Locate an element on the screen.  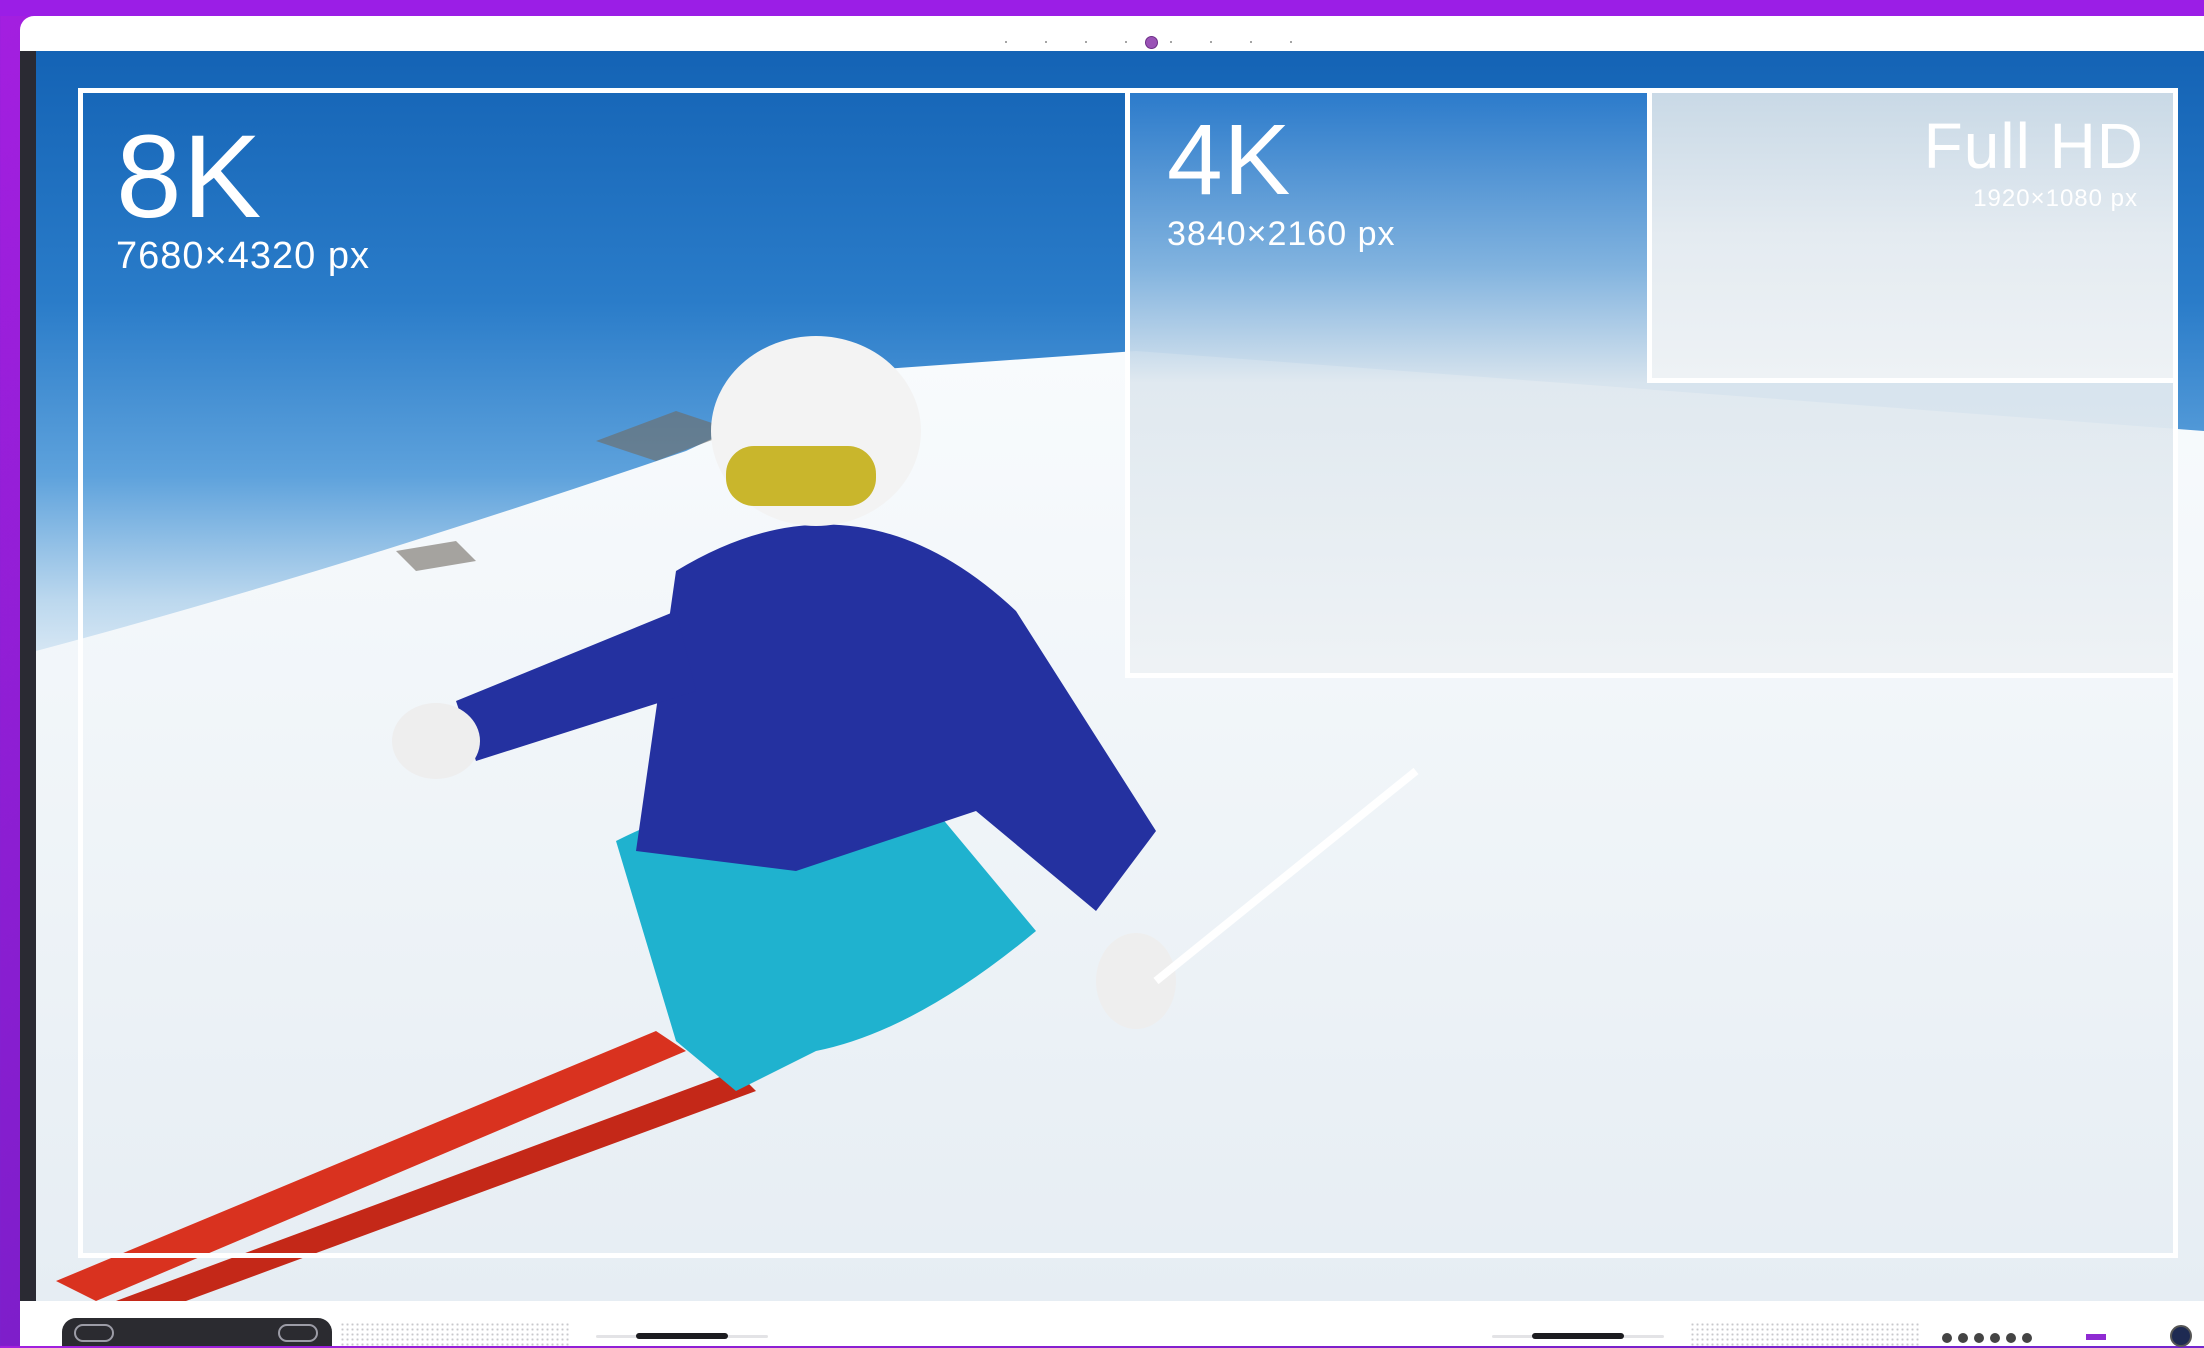
resolution-pixels-4k: 3840×2160 px is located at coordinates (1281, 234).